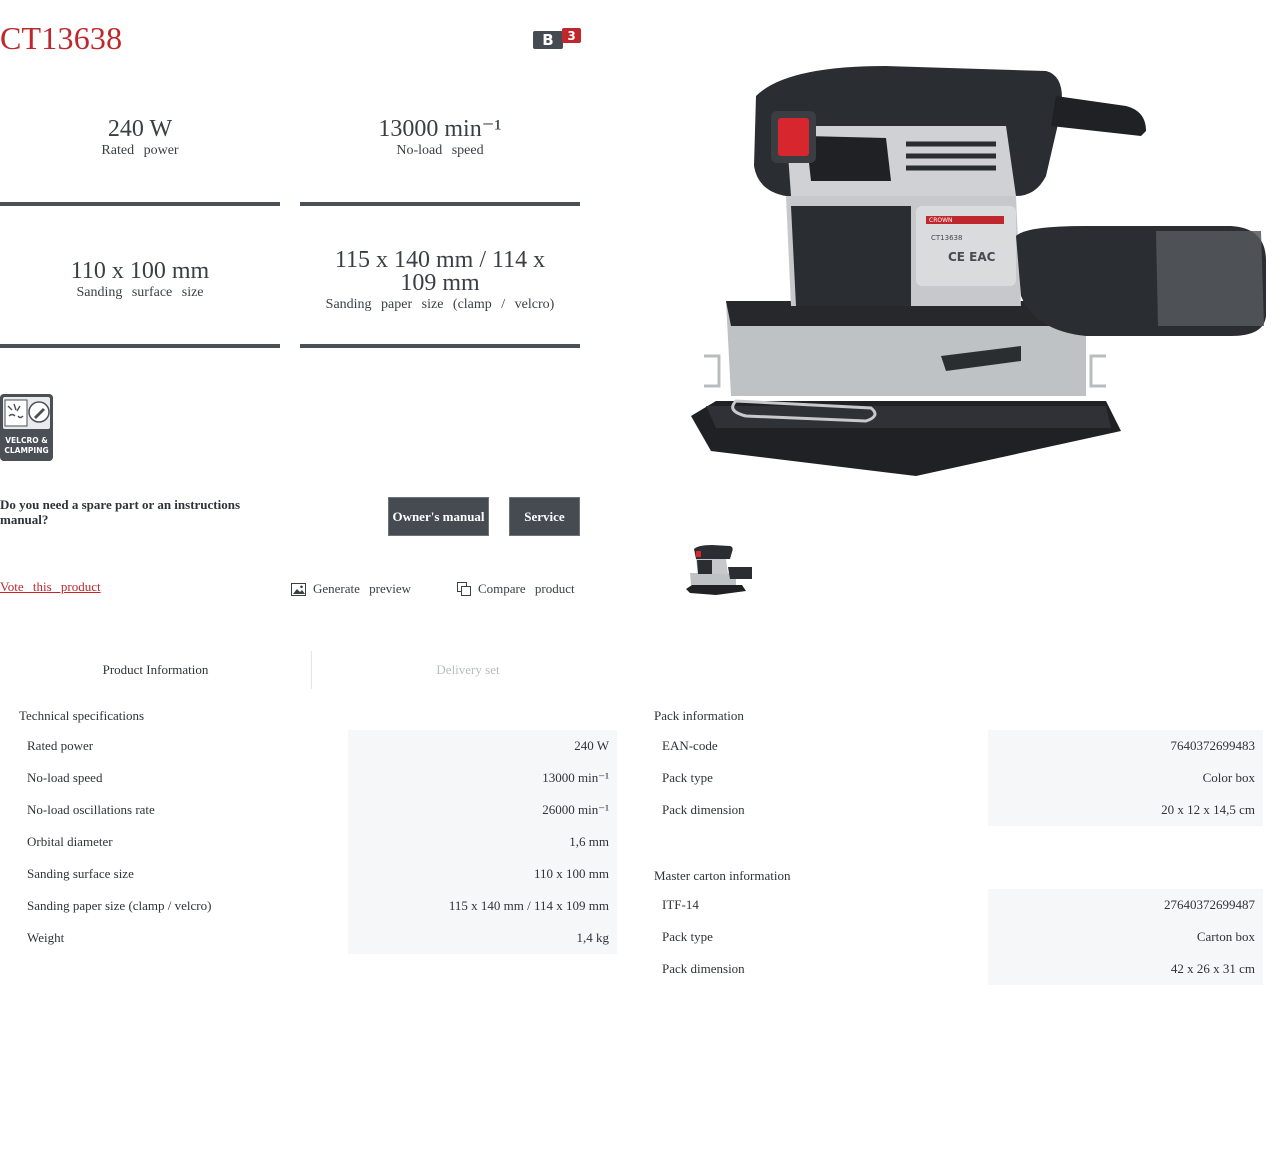  What do you see at coordinates (687, 777) in the screenshot?
I see `pack-key: Pack type` at bounding box center [687, 777].